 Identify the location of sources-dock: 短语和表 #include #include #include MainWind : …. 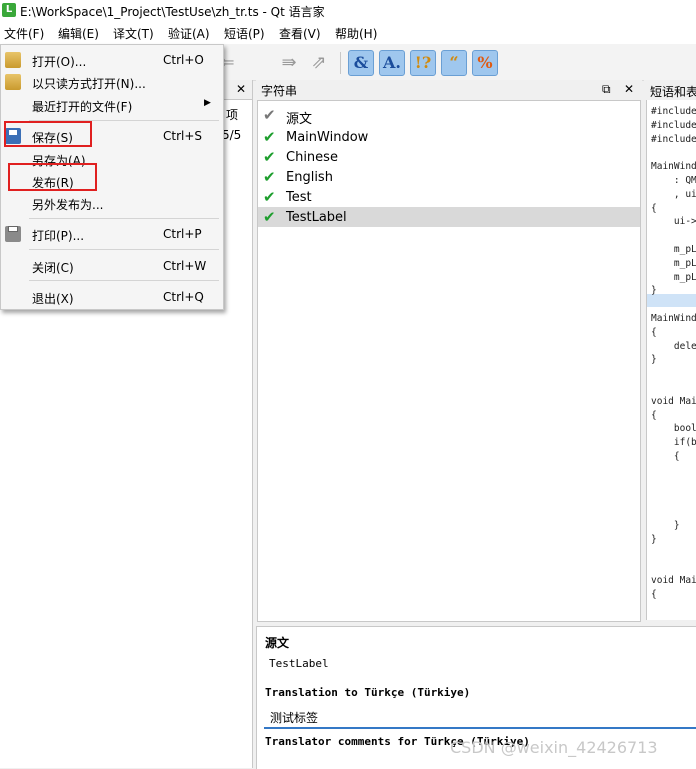
(670, 352).